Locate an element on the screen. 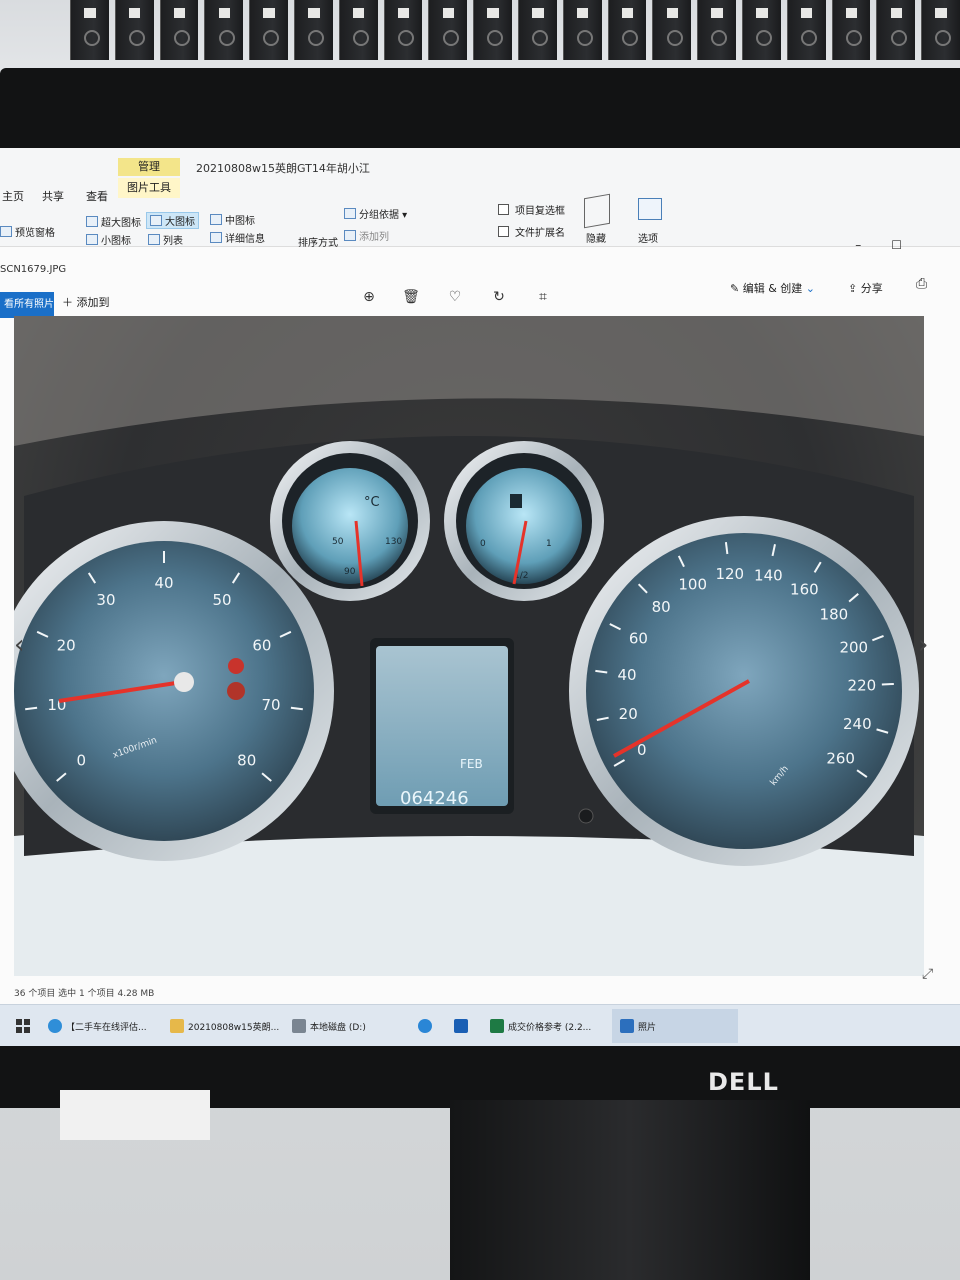 The width and height of the screenshot is (960, 1280). speed-label: 240 is located at coordinates (857, 724).